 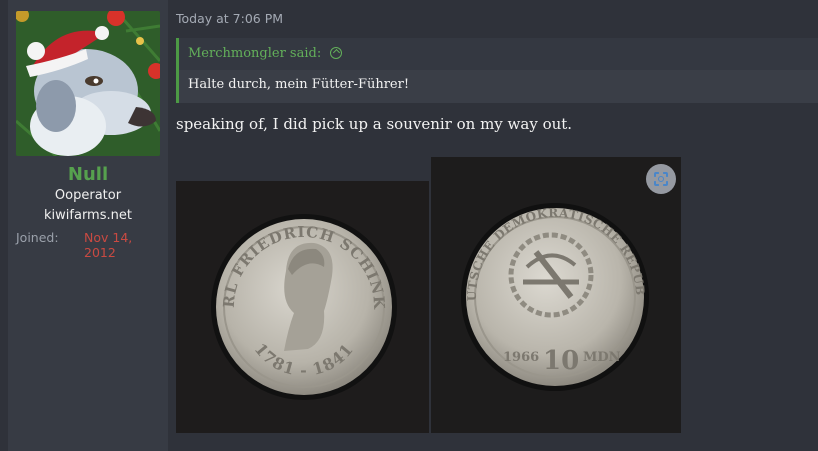 I want to click on avatar-image, so click(x=88, y=83).